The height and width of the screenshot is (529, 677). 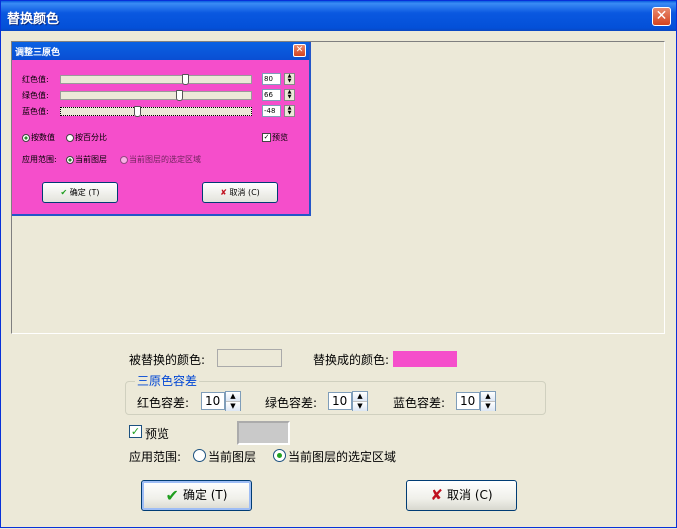 I want to click on ok-button: ✔ 确定 (T), so click(x=196, y=495).